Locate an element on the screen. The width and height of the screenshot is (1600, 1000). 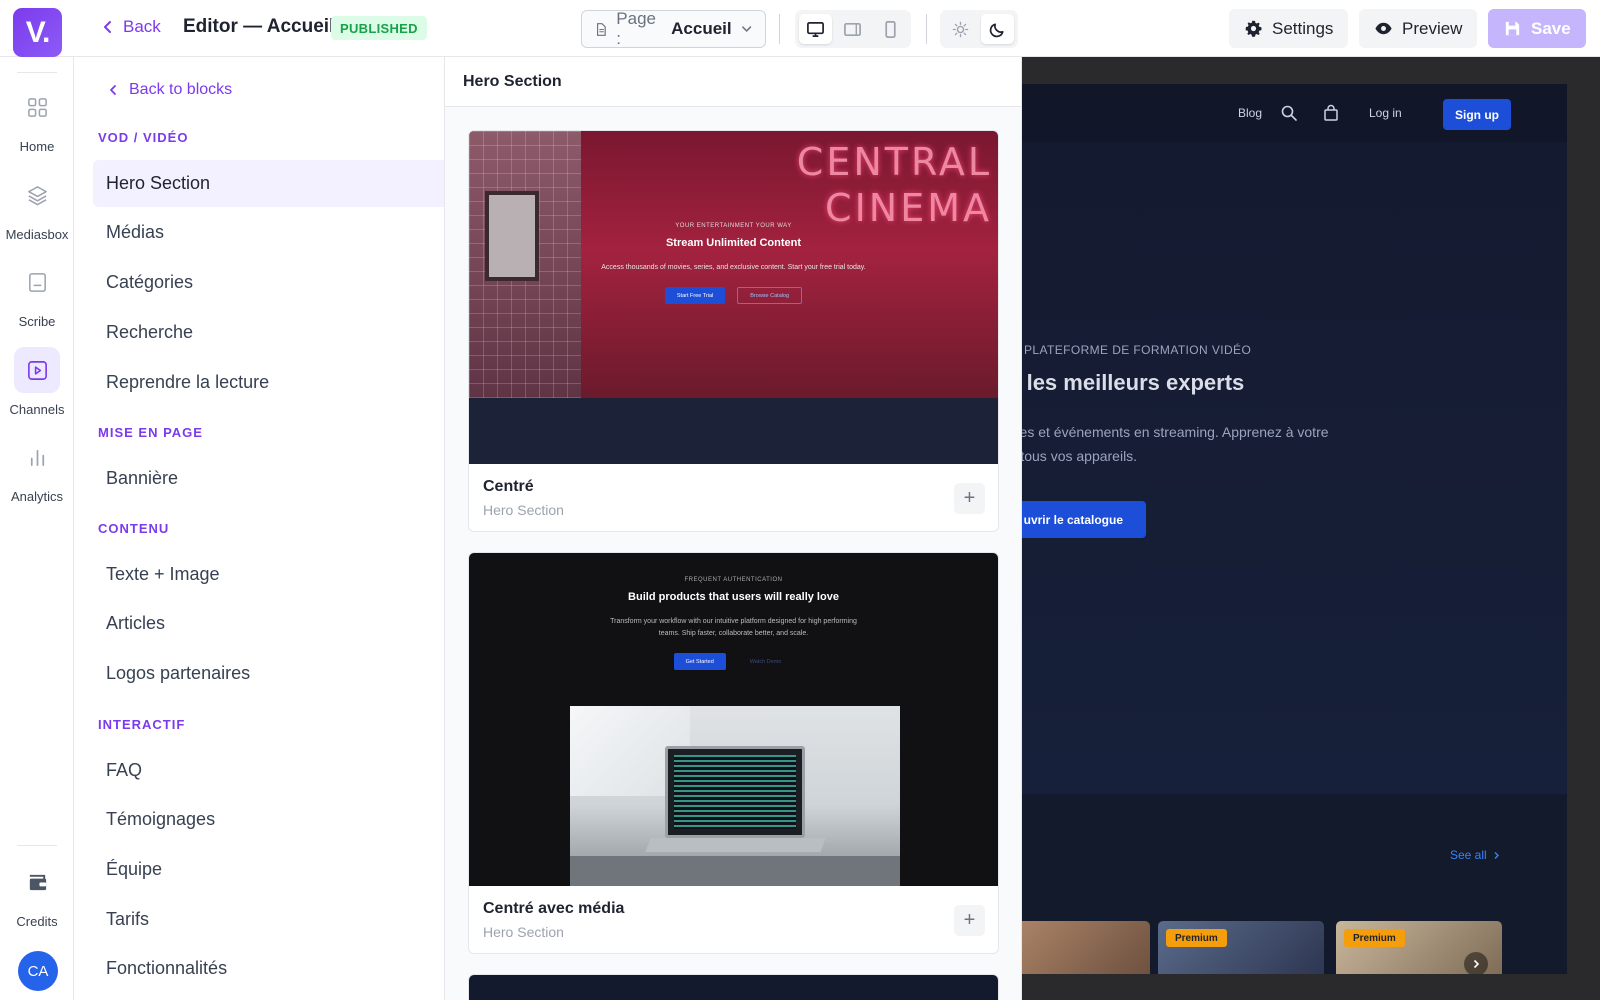
mobile-icon is located at coordinates (890, 29).